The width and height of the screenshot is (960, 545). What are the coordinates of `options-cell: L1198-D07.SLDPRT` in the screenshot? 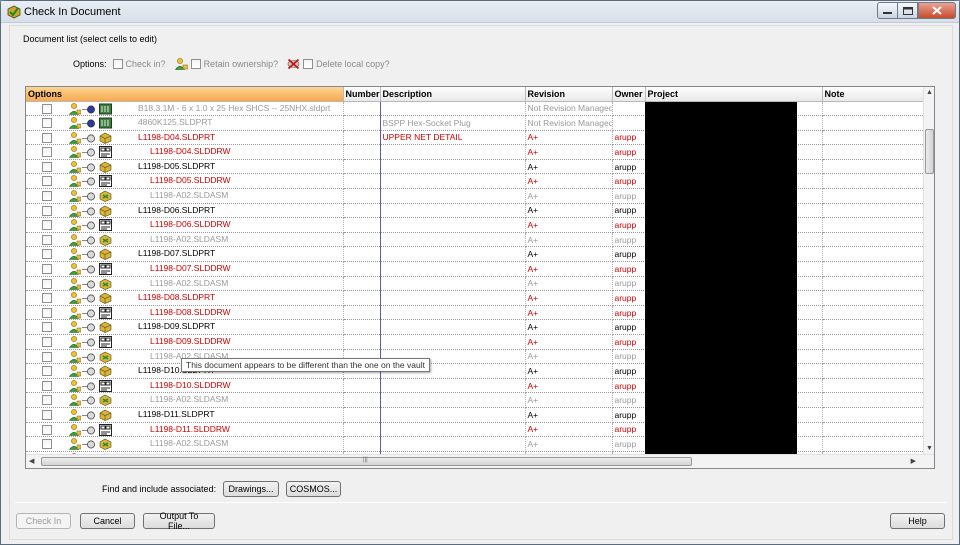 It's located at (185, 254).